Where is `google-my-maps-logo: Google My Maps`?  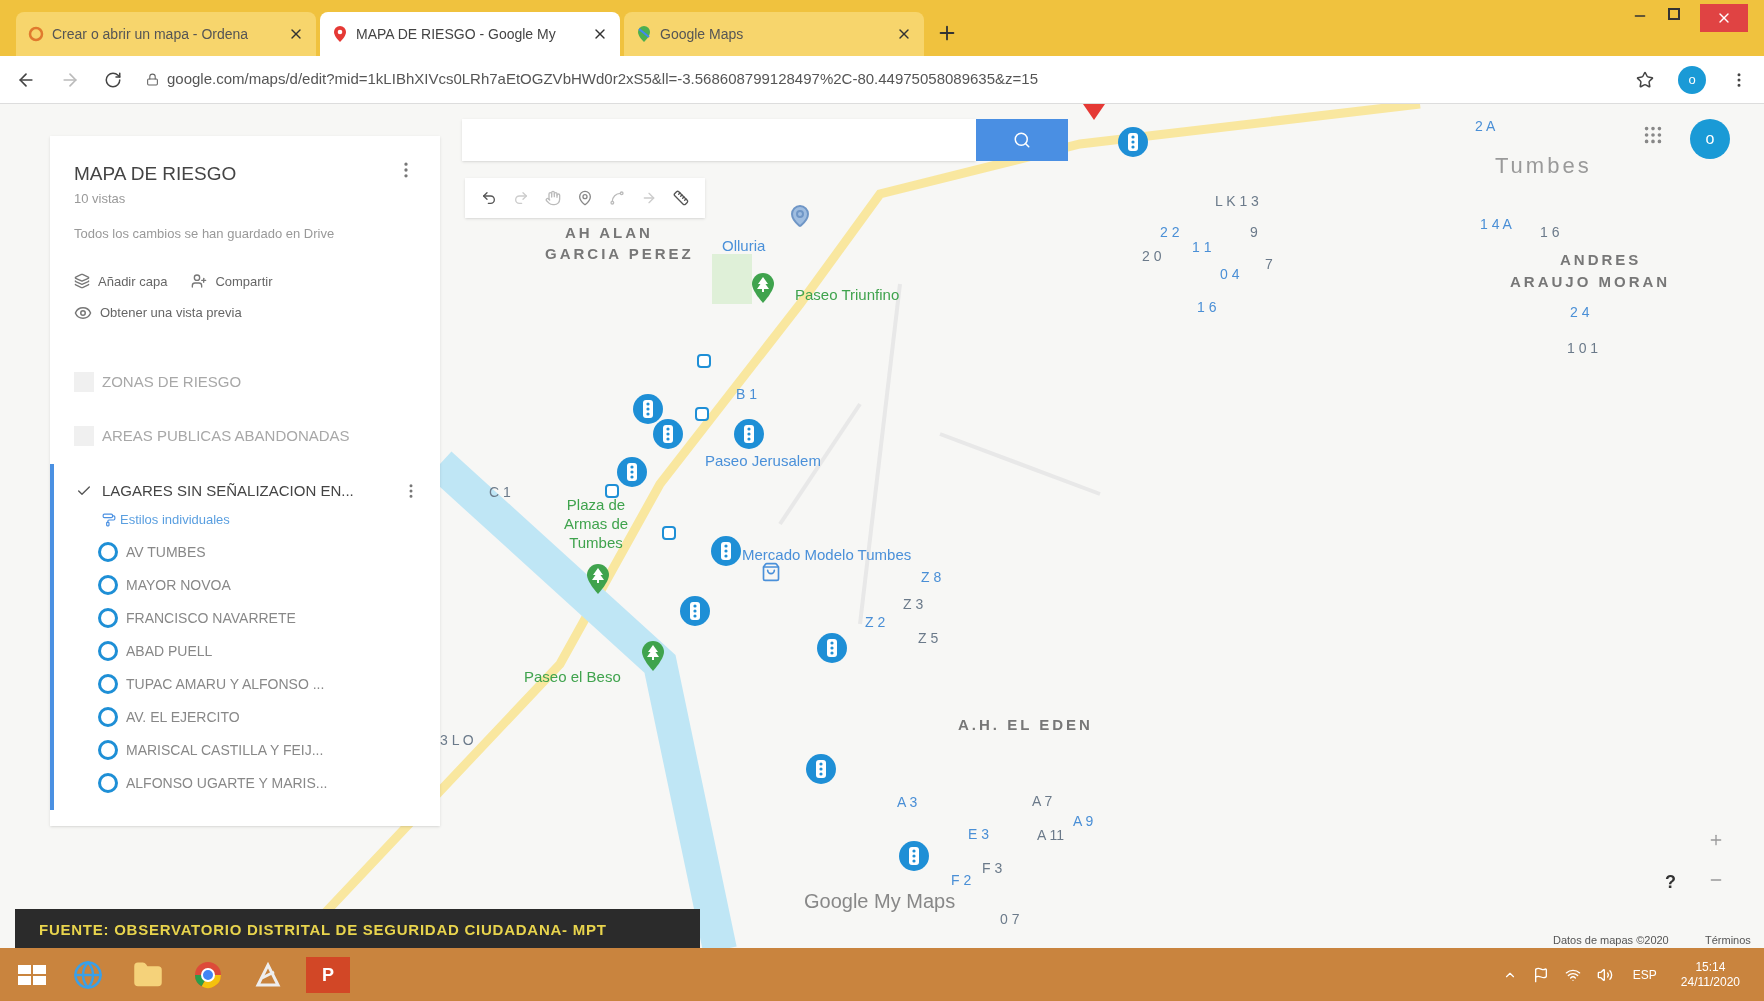
google-my-maps-logo: Google My Maps is located at coordinates (880, 901).